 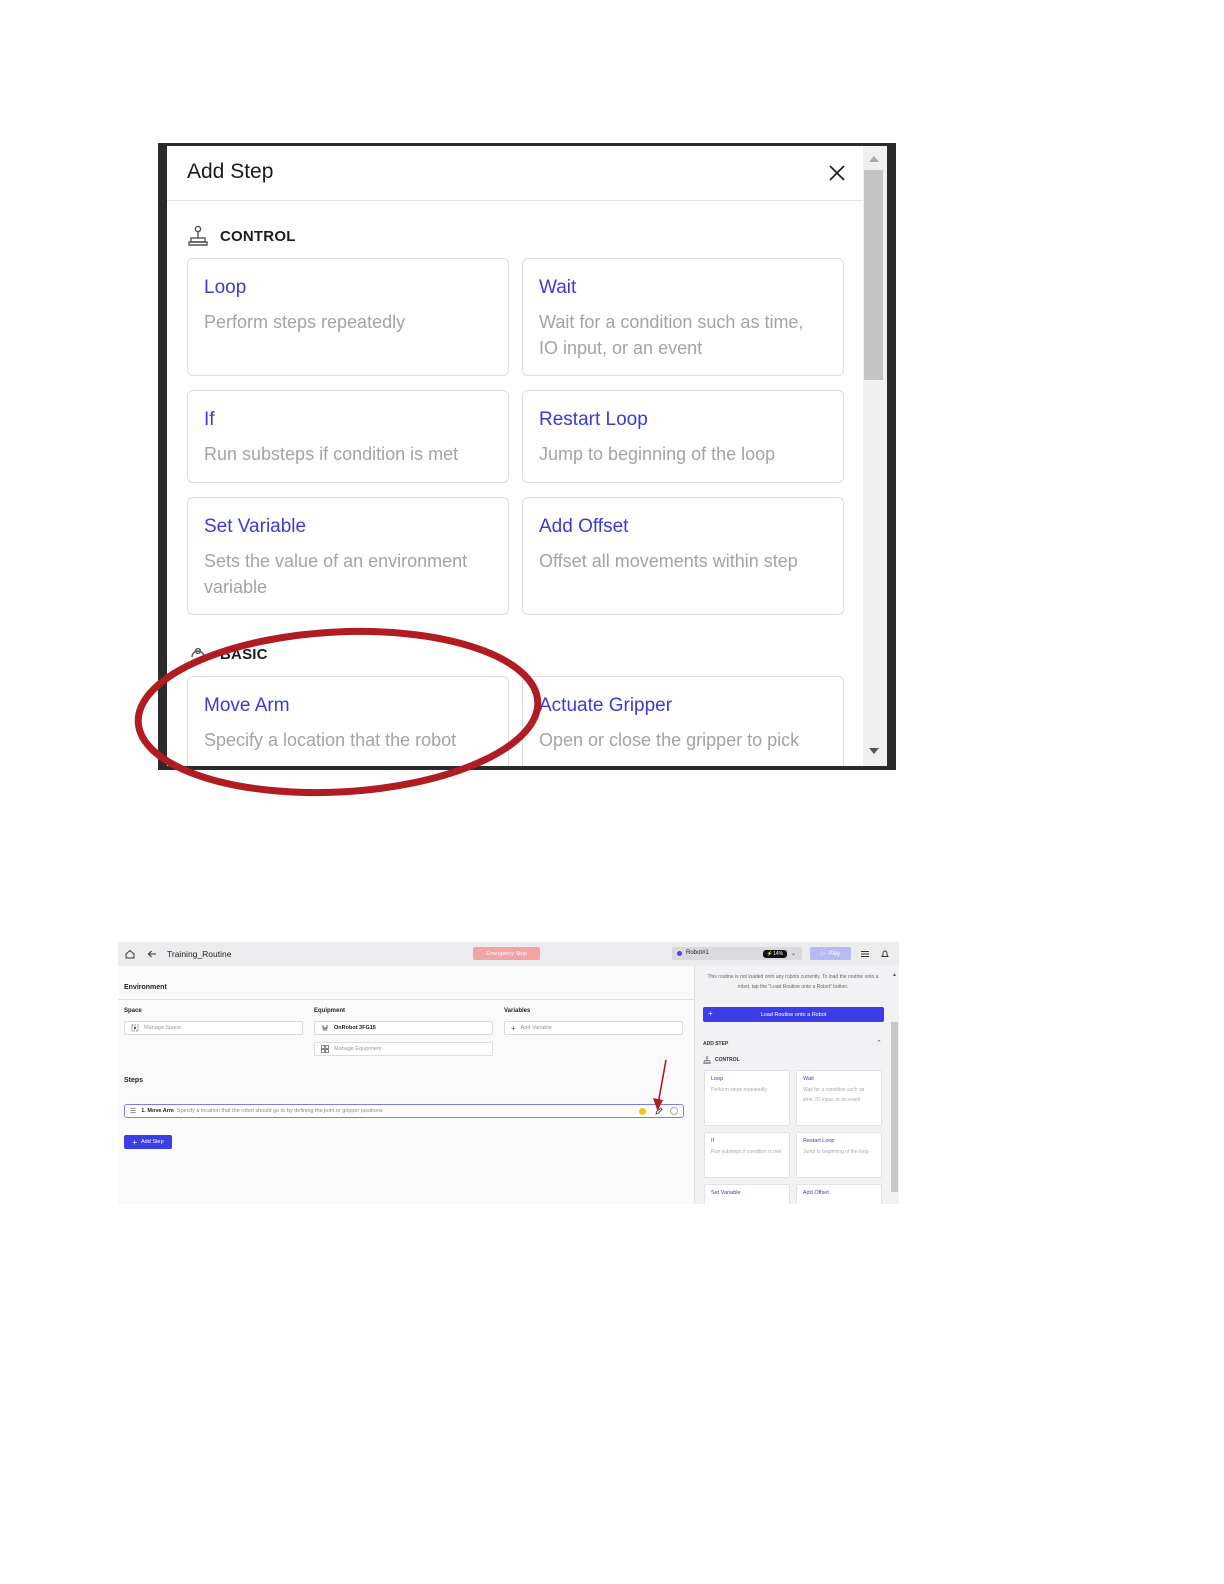 I want to click on section-control-header: CONTROL, so click(x=241, y=236).